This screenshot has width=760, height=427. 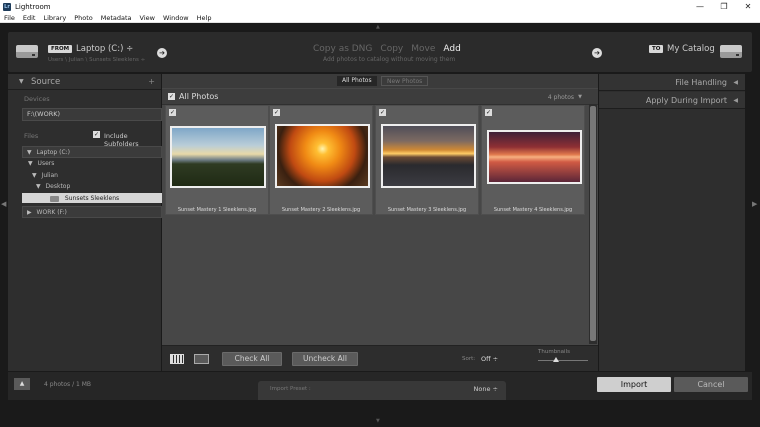 I want to click on photo-cell: ✓ Sunset Mastery 1 Sleeklens.jpg, so click(x=217, y=160).